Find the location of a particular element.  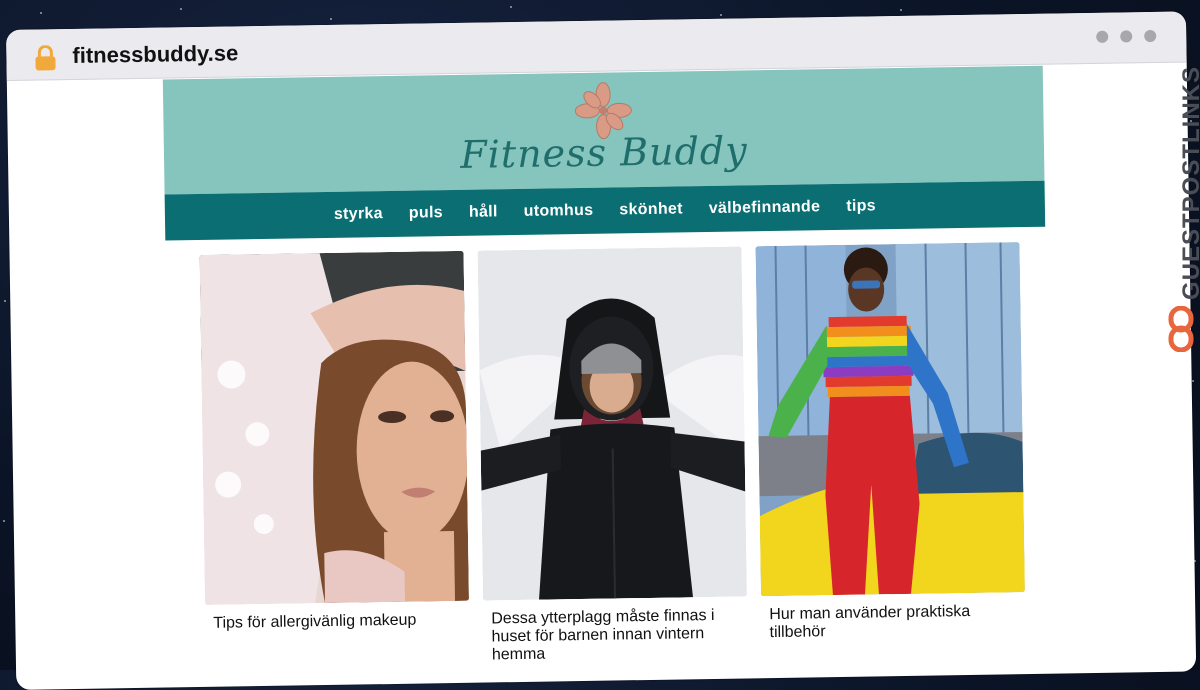

site-header: Fitness Buddy is located at coordinates (603, 130).